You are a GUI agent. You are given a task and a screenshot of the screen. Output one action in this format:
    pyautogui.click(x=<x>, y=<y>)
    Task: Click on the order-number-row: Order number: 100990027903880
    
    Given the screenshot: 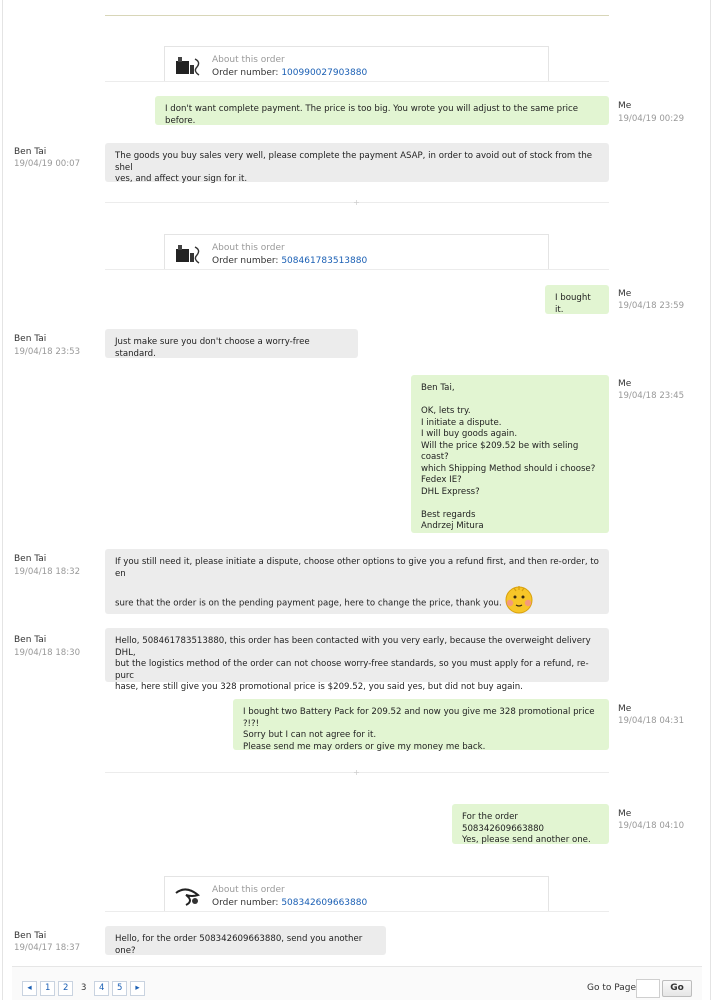 What is the action you would take?
    pyautogui.click(x=289, y=73)
    